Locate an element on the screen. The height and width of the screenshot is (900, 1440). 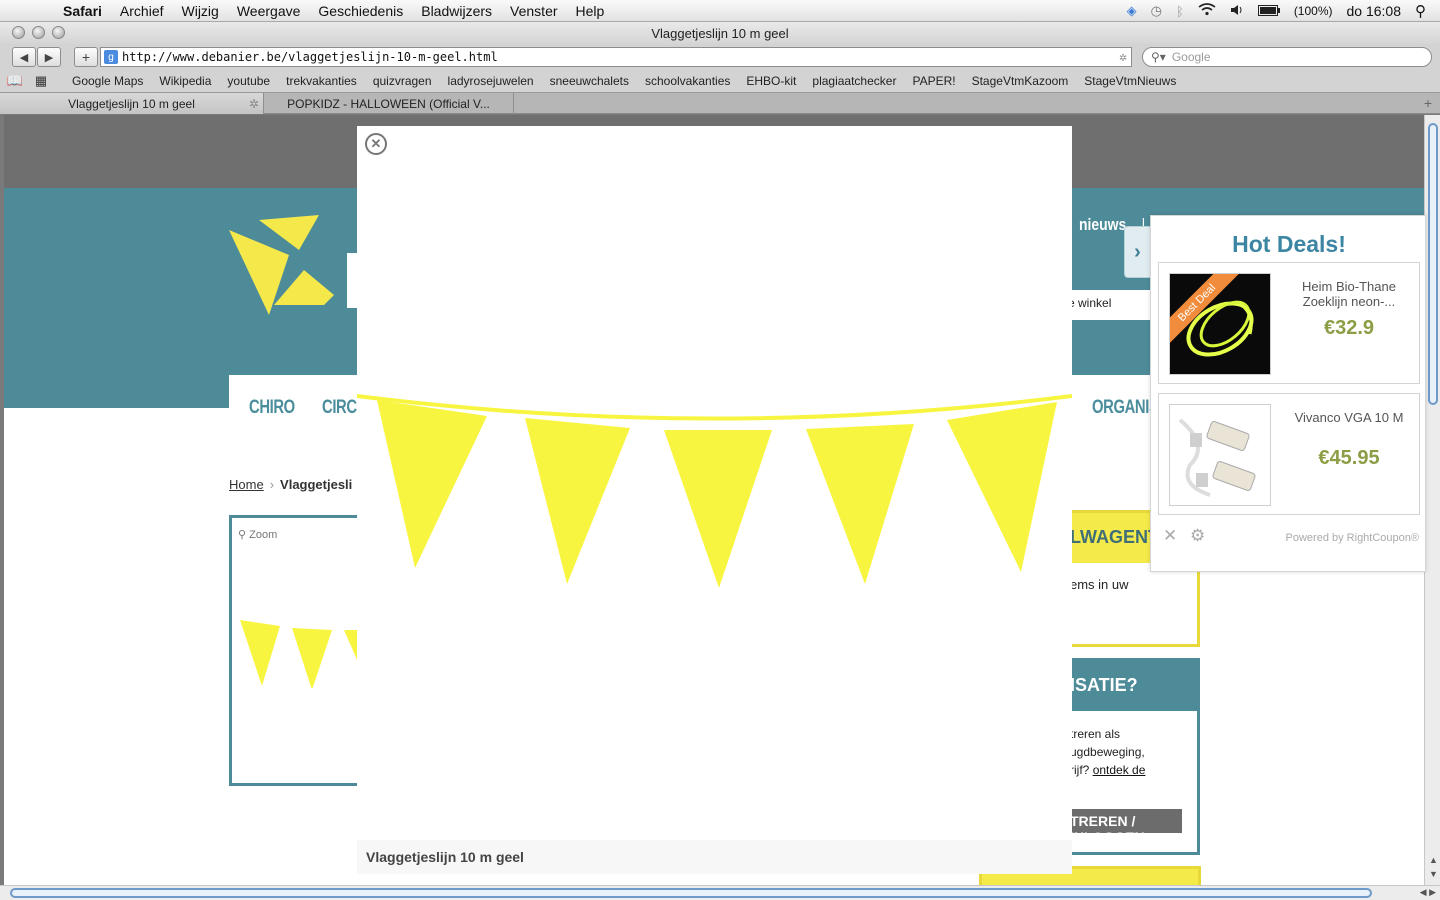
add-bookmark-button: + is located at coordinates (86, 57).